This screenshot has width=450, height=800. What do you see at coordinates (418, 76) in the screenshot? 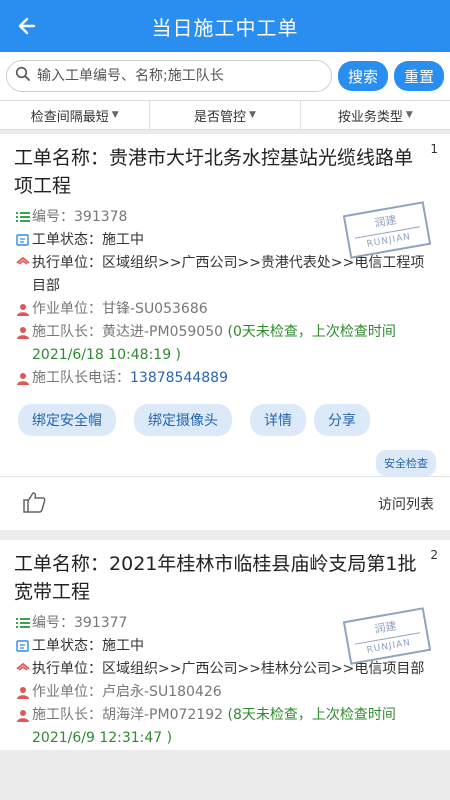
I see `reset-button: 重置` at bounding box center [418, 76].